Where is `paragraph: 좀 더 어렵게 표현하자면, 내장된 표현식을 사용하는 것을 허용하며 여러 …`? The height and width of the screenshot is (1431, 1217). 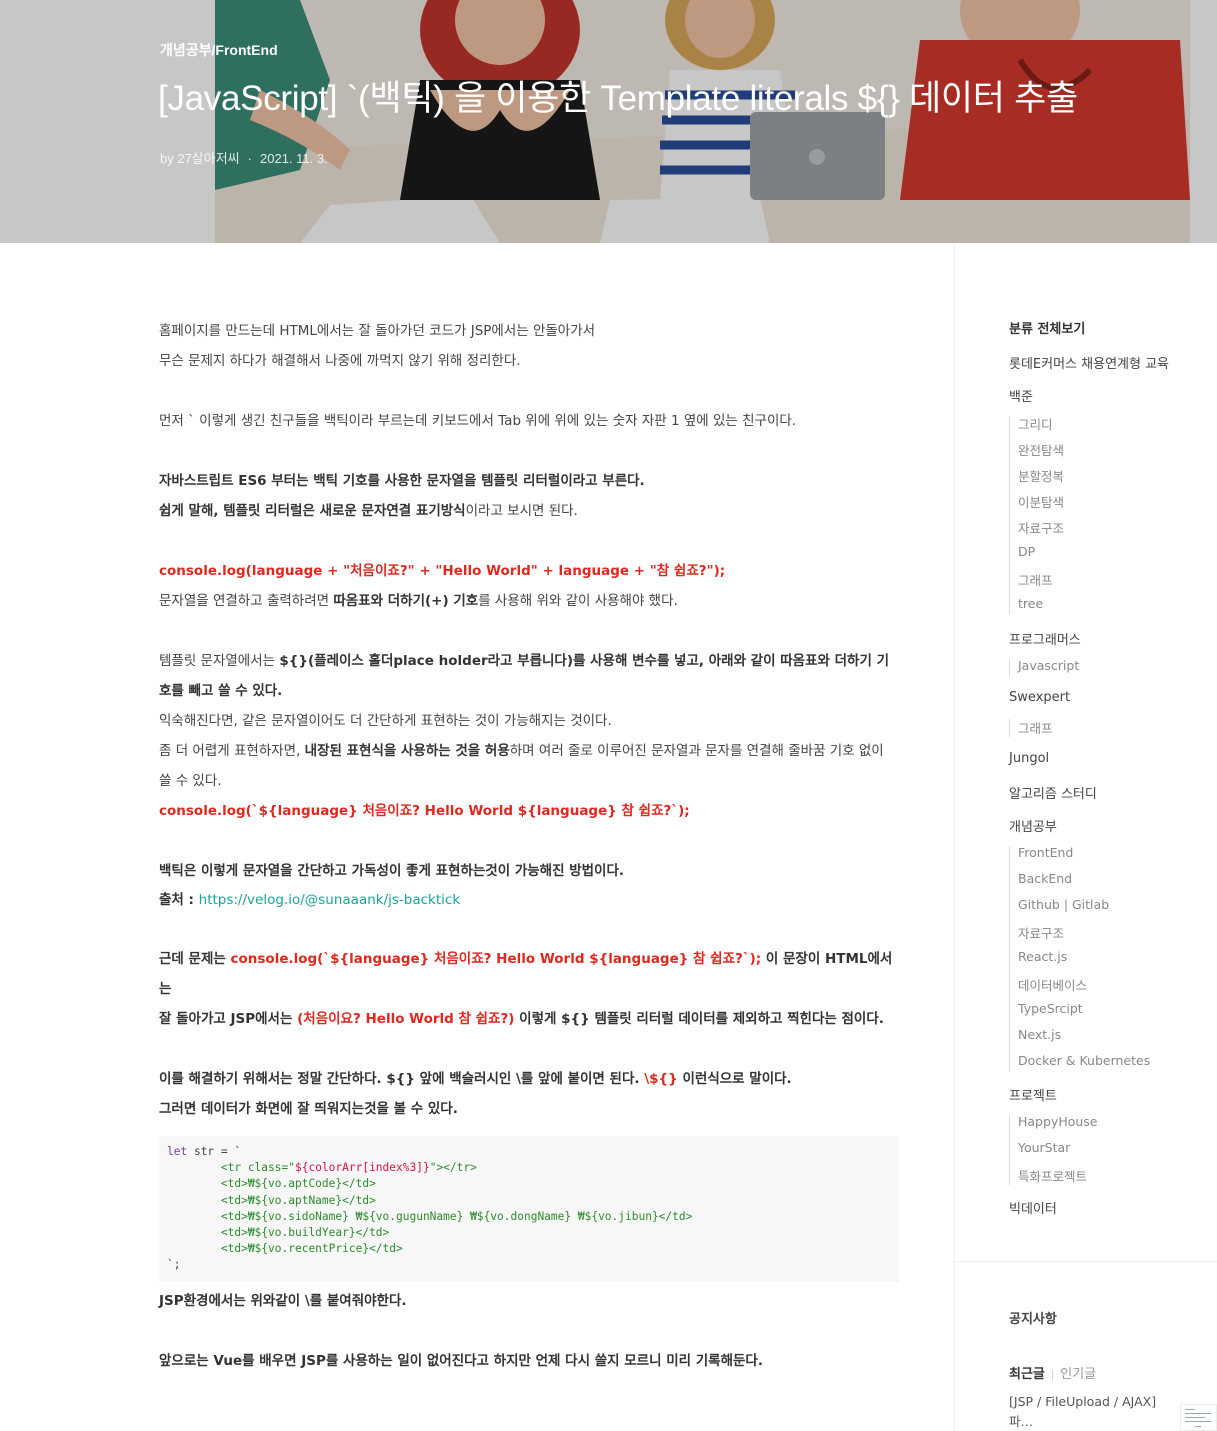
paragraph: 좀 더 어렵게 표현하자면, 내장된 표현식을 사용하는 것을 허용하며 여러 … is located at coordinates (521, 766).